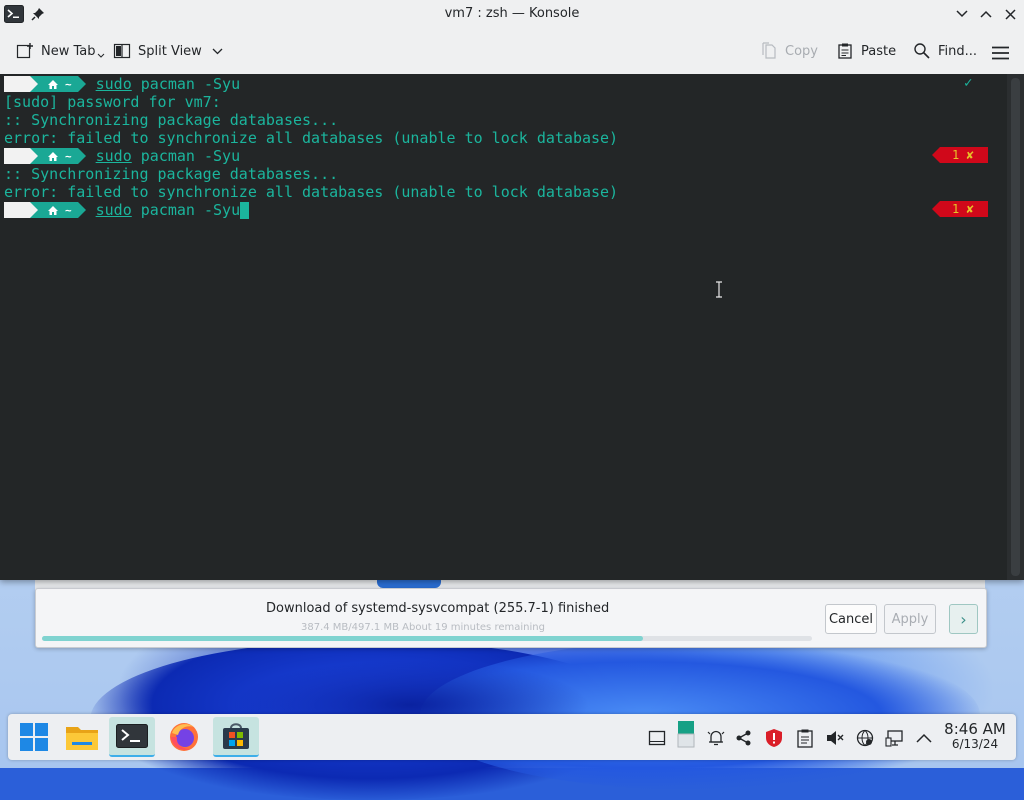 This screenshot has width=1024, height=800. I want to click on exit-status-ok: ✓, so click(968, 83).